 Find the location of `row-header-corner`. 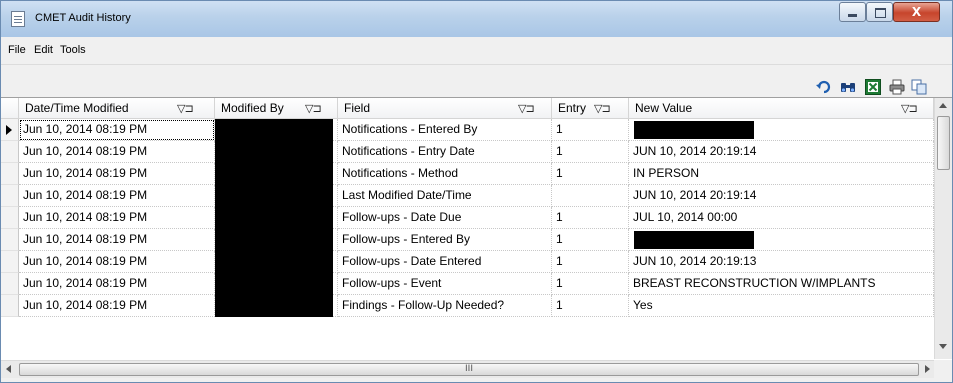

row-header-corner is located at coordinates (10, 108).